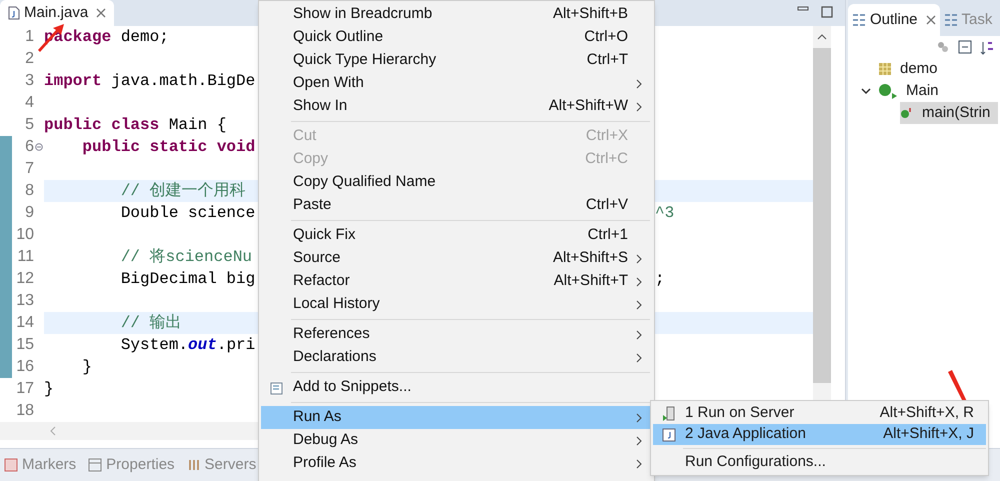 This screenshot has height=481, width=1000. What do you see at coordinates (24, 323) in the screenshot?
I see `line-number: 14` at bounding box center [24, 323].